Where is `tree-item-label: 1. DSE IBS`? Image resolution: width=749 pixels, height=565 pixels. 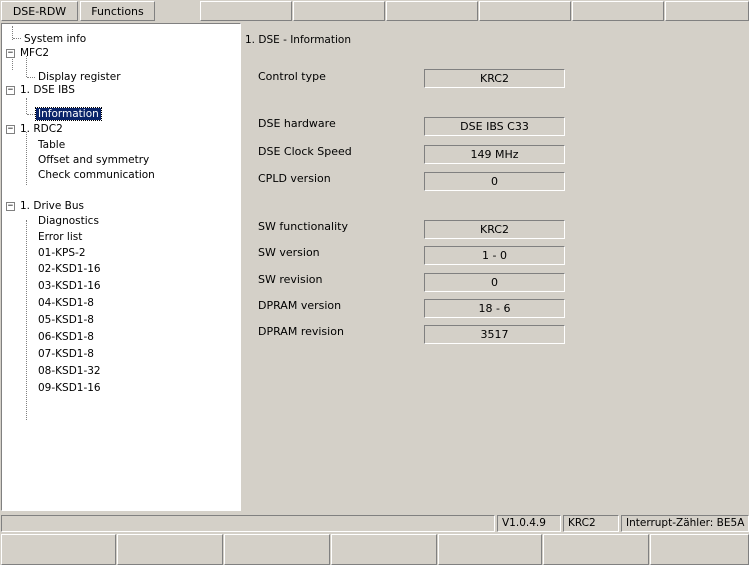
tree-item-label: 1. DSE IBS is located at coordinates (47, 90).